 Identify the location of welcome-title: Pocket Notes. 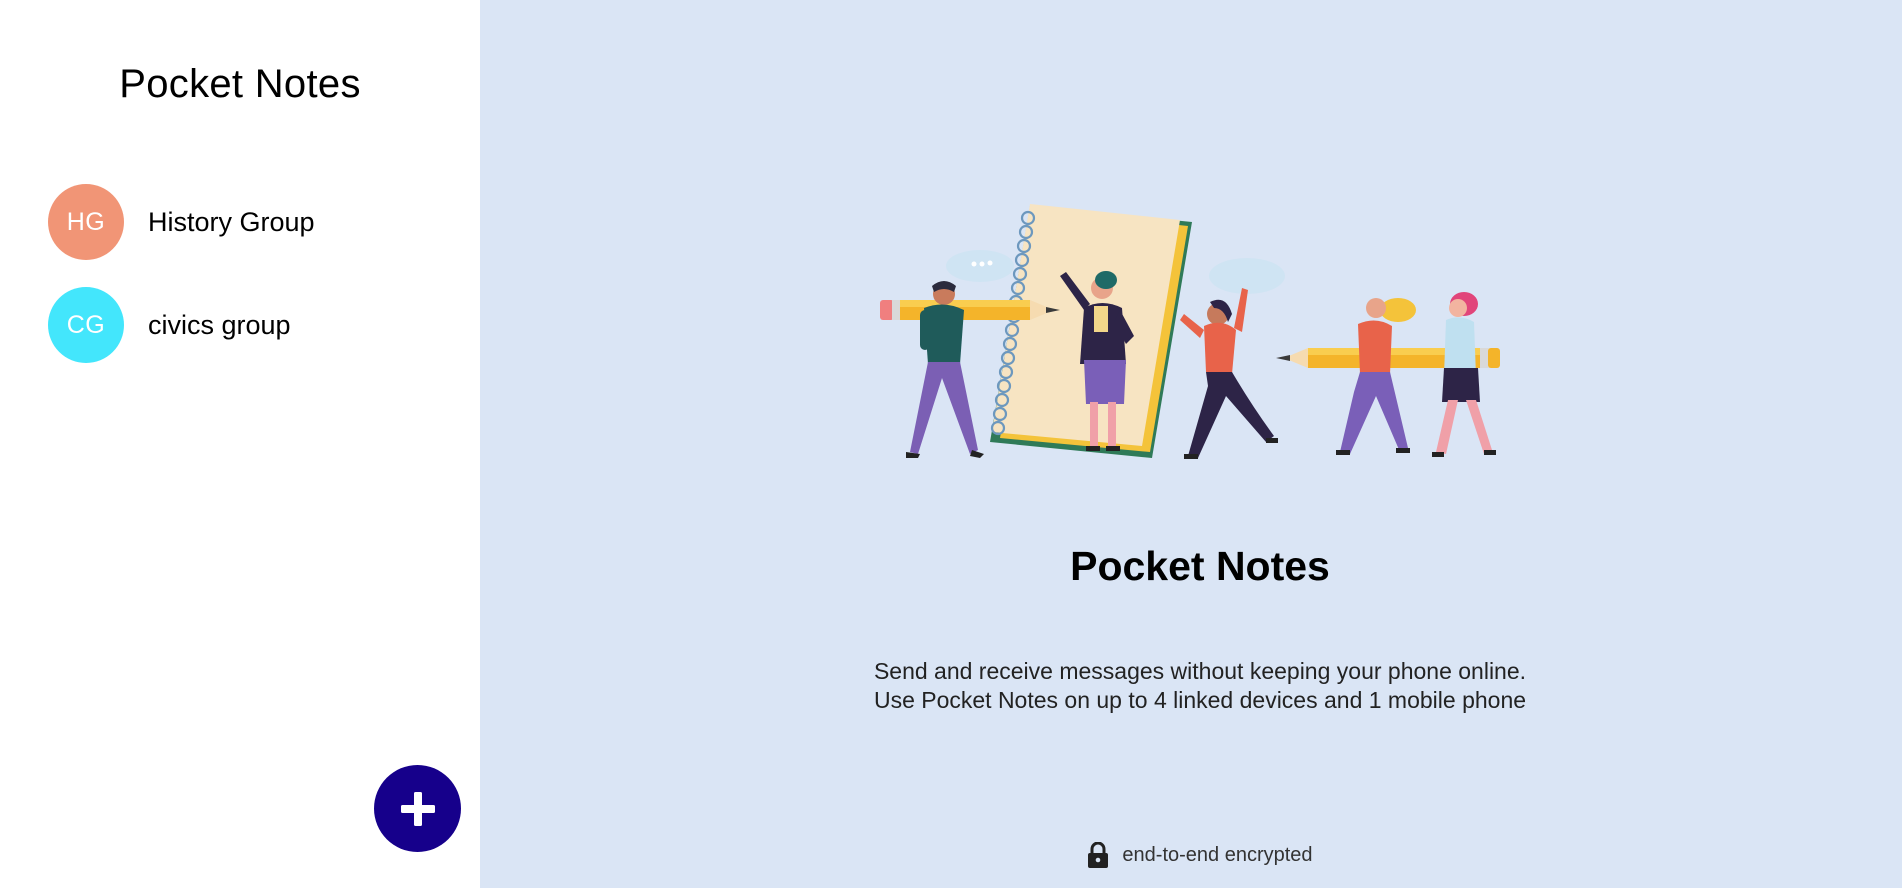
(1200, 566).